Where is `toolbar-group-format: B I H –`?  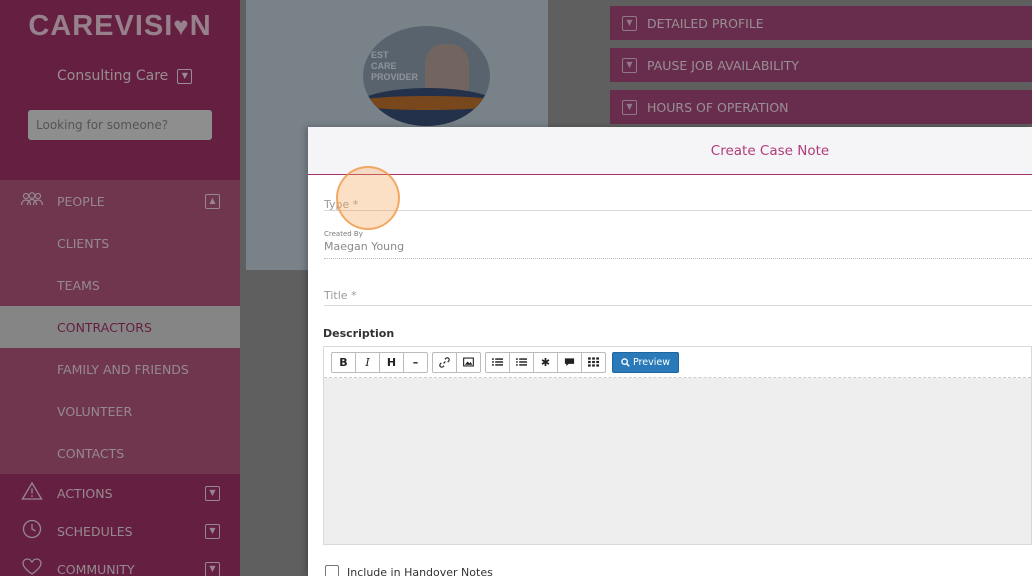
toolbar-group-format: B I H – is located at coordinates (379, 362).